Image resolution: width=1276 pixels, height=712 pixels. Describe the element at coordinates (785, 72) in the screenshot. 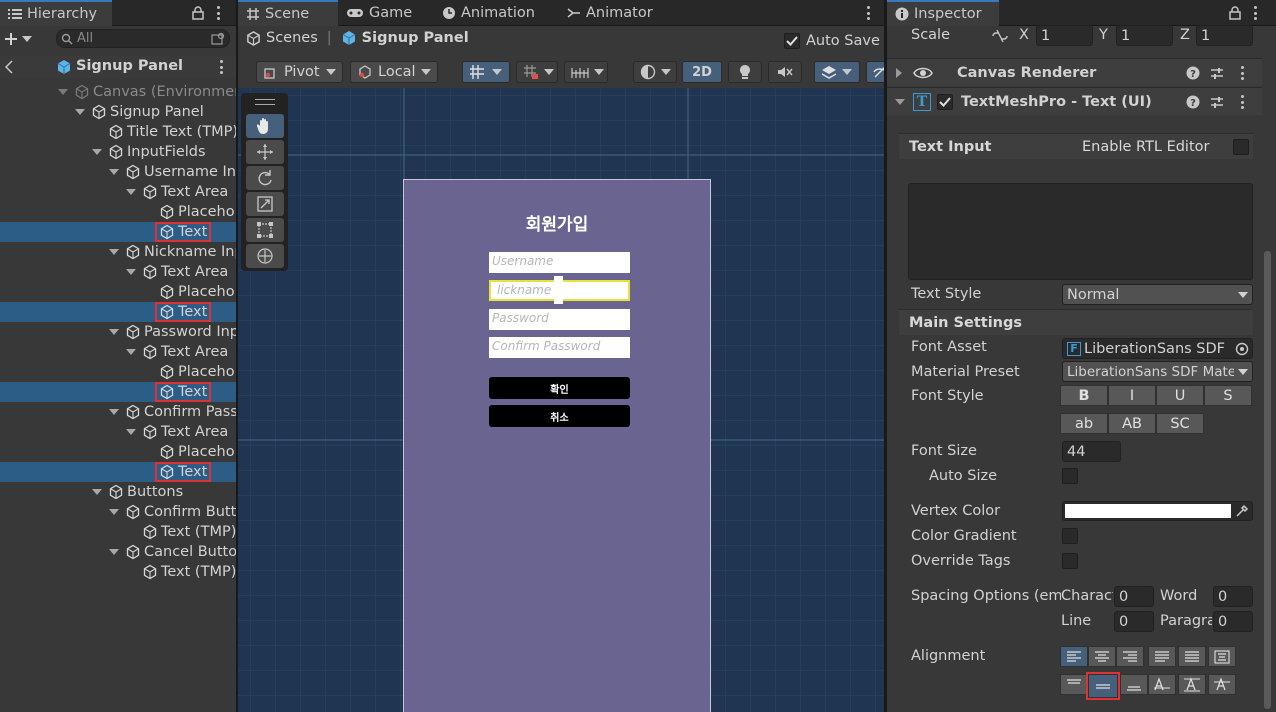

I see `audio-toggle` at that location.